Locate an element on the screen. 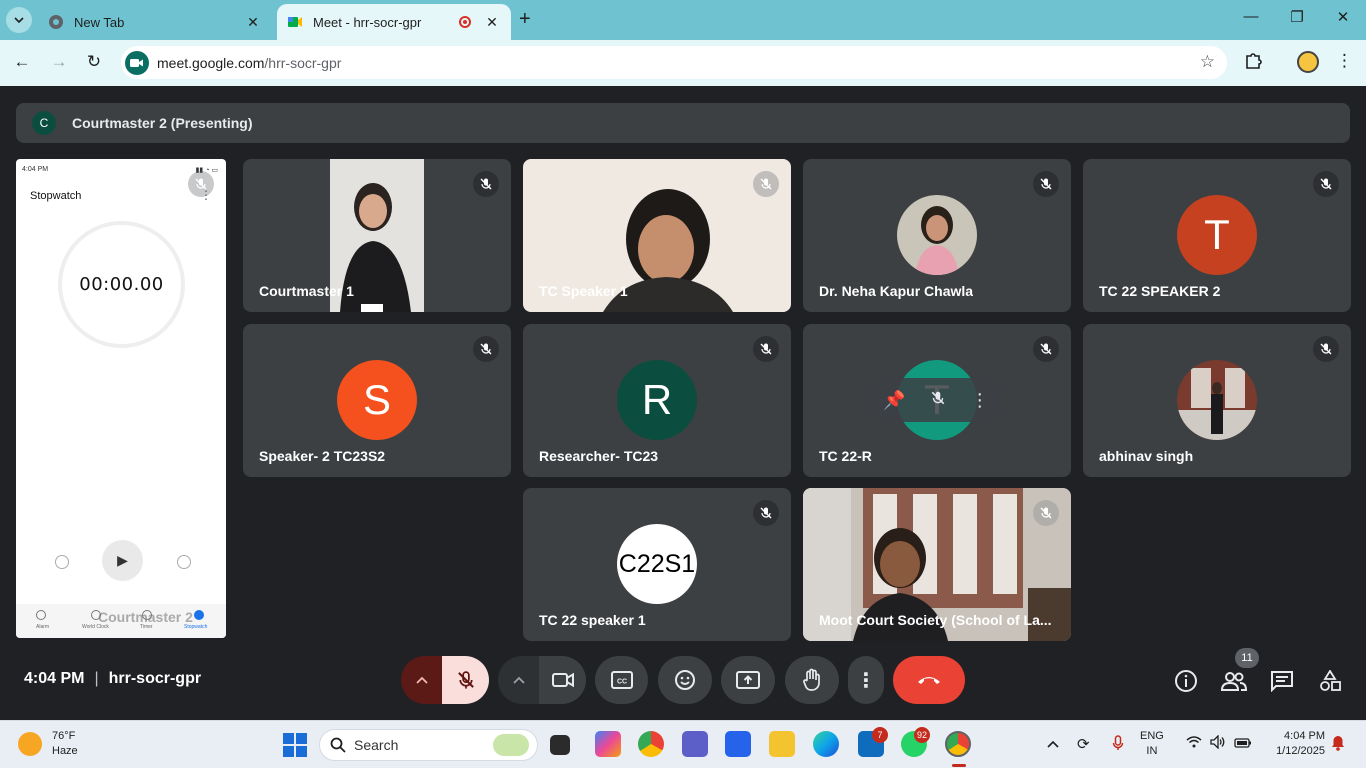 The image size is (1366, 768). reload-icon: ↻ is located at coordinates (94, 62).